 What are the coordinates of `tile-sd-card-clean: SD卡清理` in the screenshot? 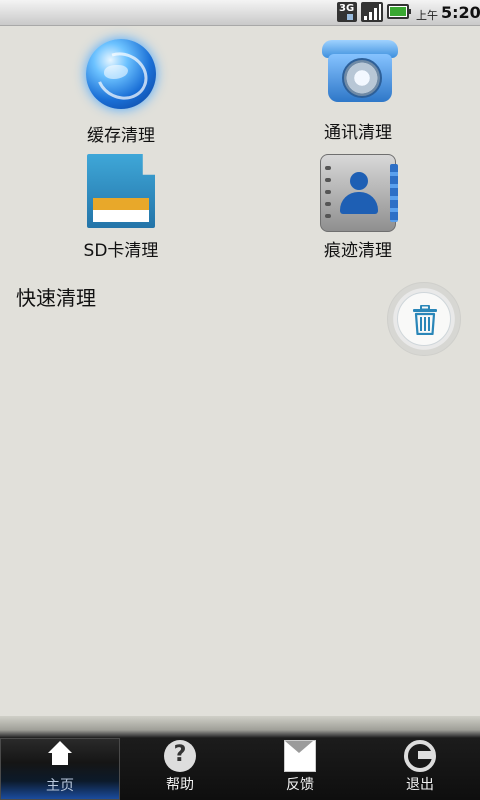 It's located at (121, 207).